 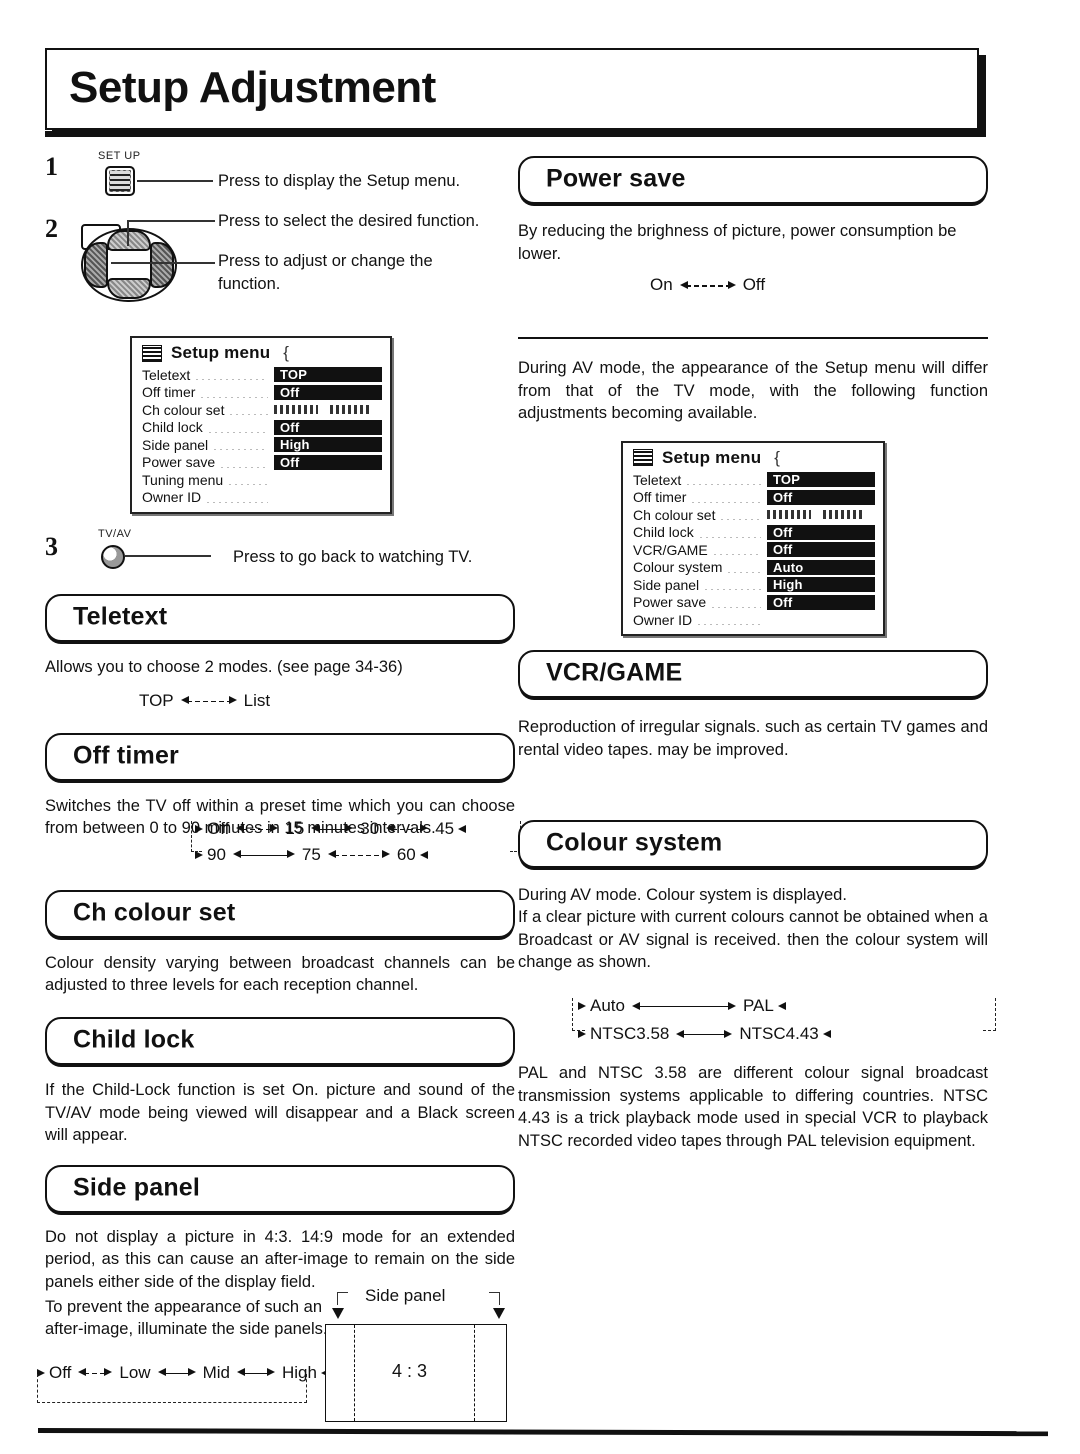 I want to click on osd-row: Colour system Auto, so click(x=754, y=567).